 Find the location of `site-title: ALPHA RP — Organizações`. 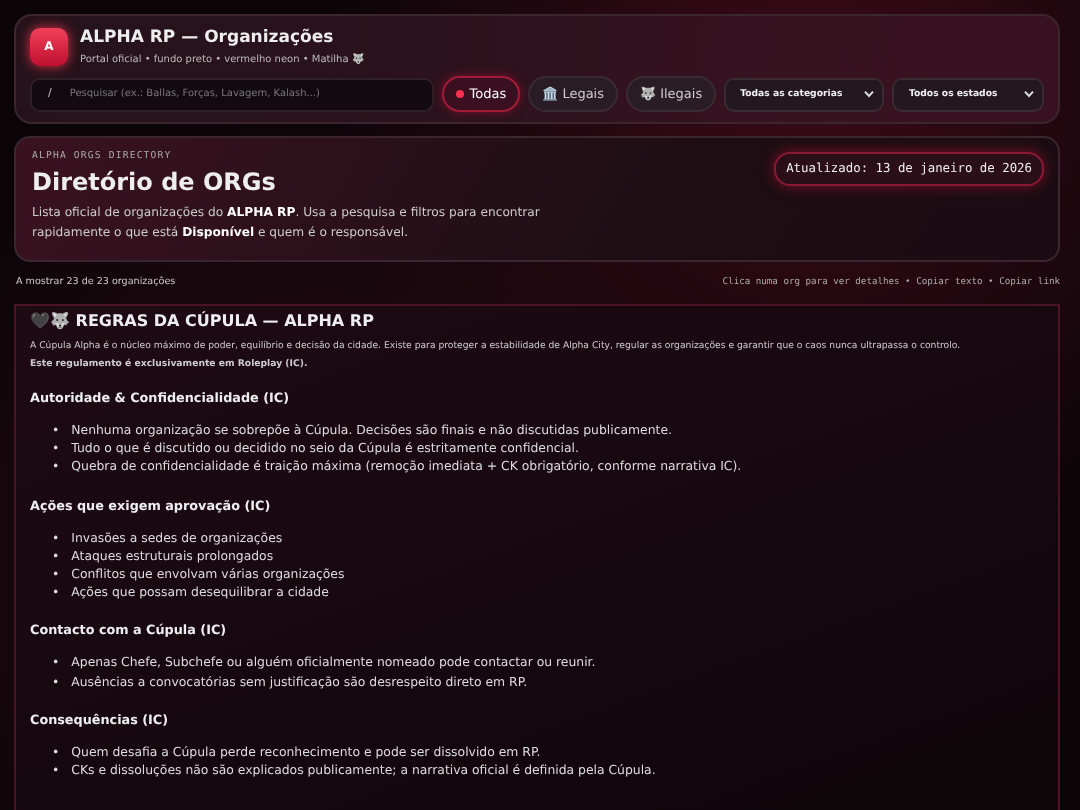

site-title: ALPHA RP — Organizações is located at coordinates (208, 38).